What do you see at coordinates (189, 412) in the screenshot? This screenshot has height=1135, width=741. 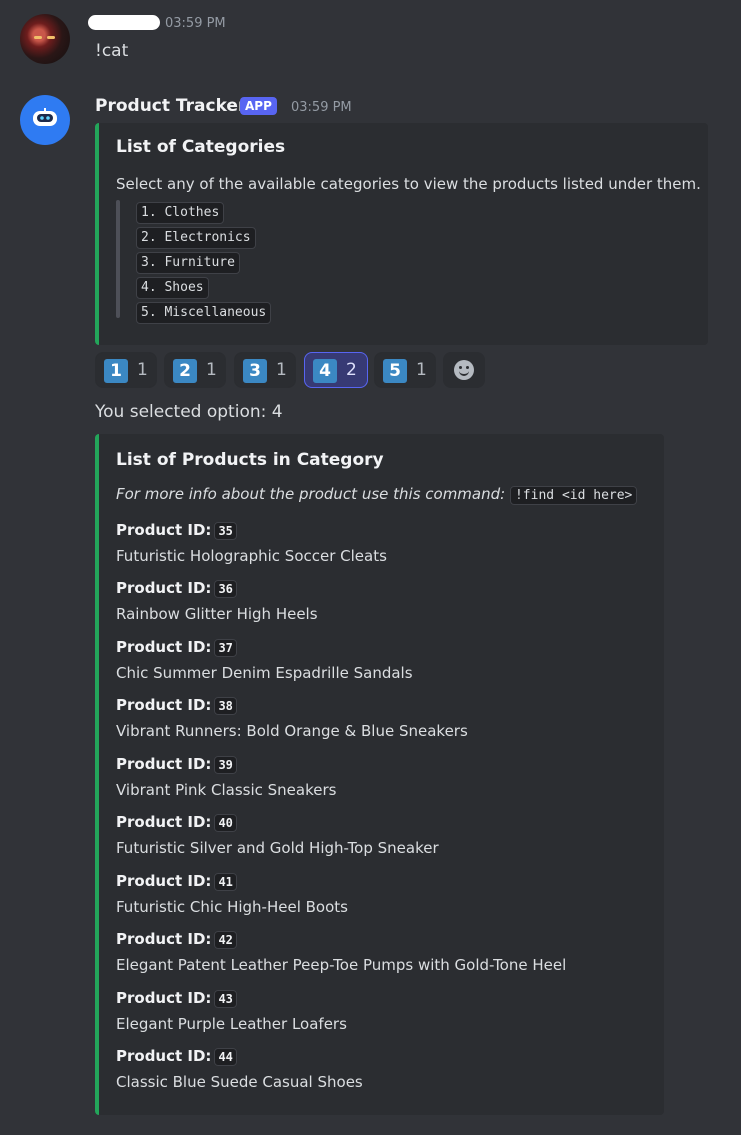 I see `selected-option-text: You selected option: 4` at bounding box center [189, 412].